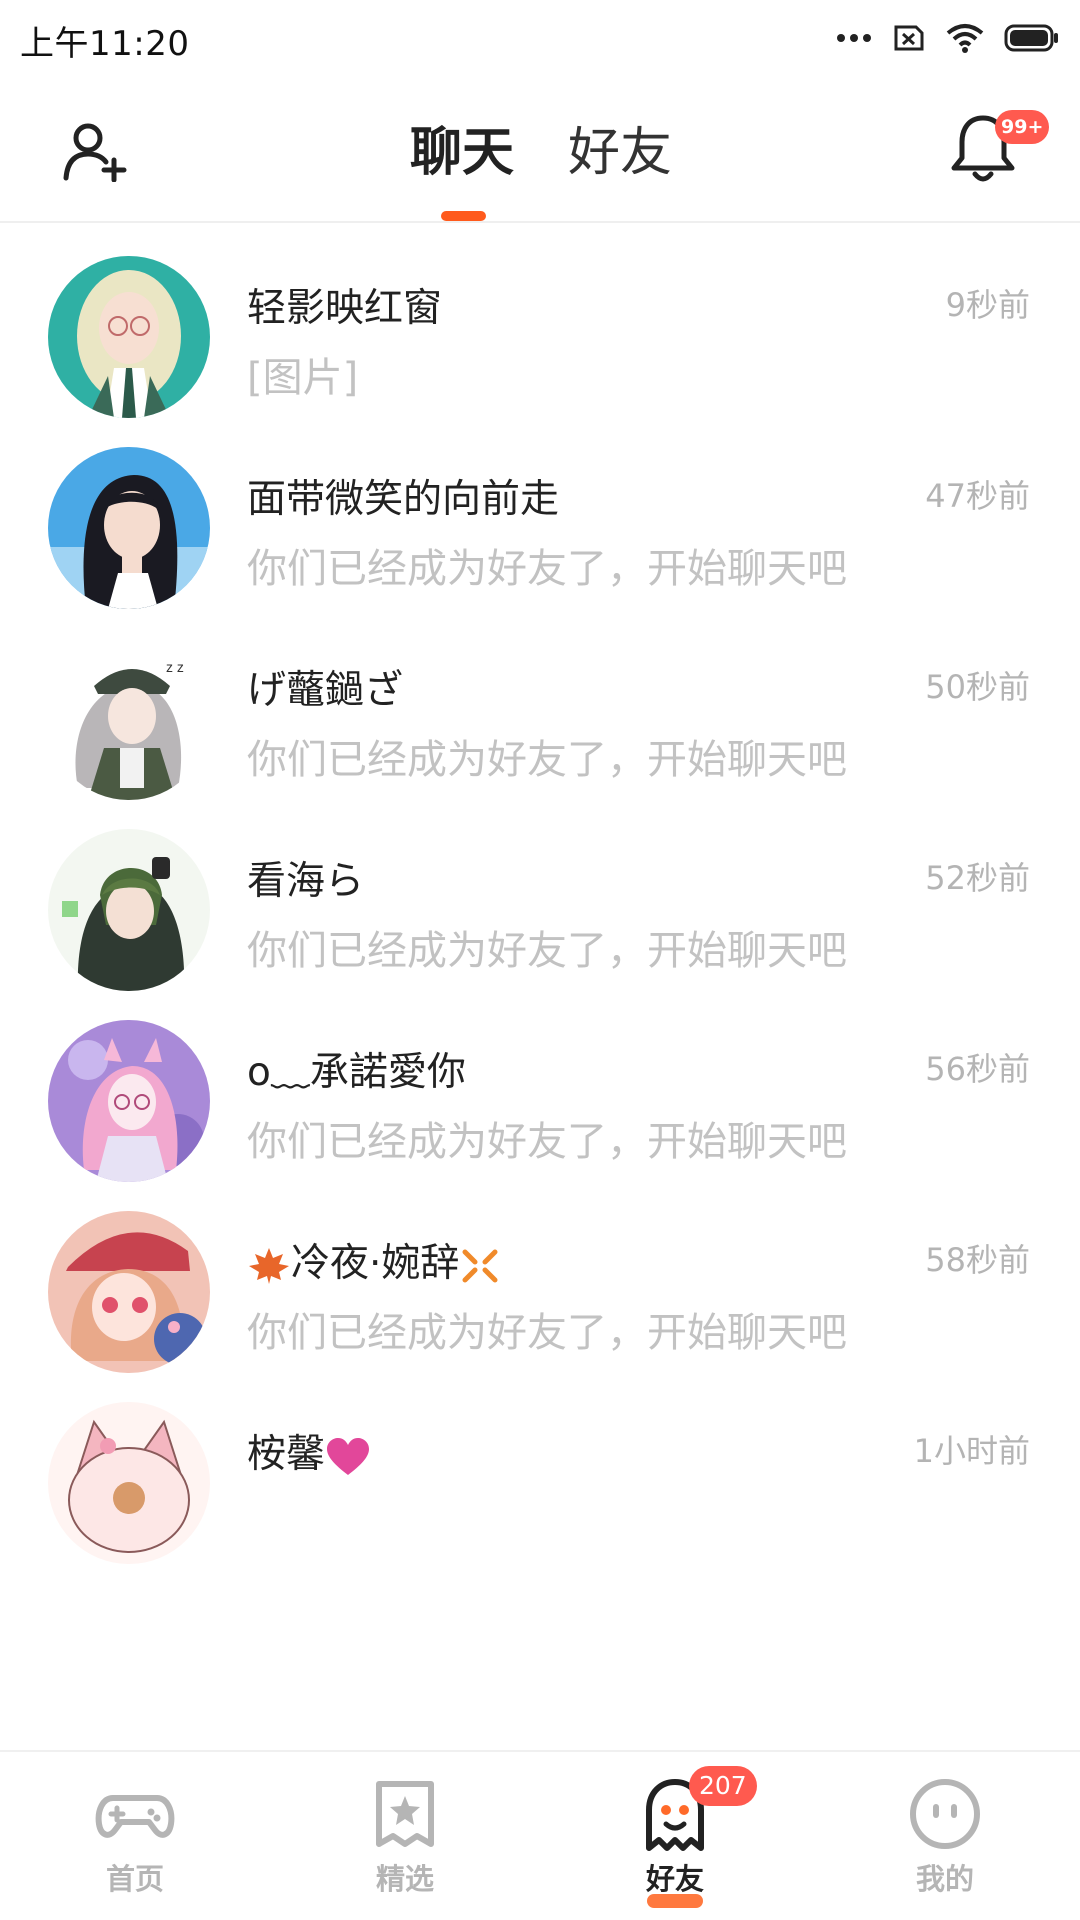  Describe the element at coordinates (620, 153) in the screenshot. I see `tab-friends: 好友` at that location.